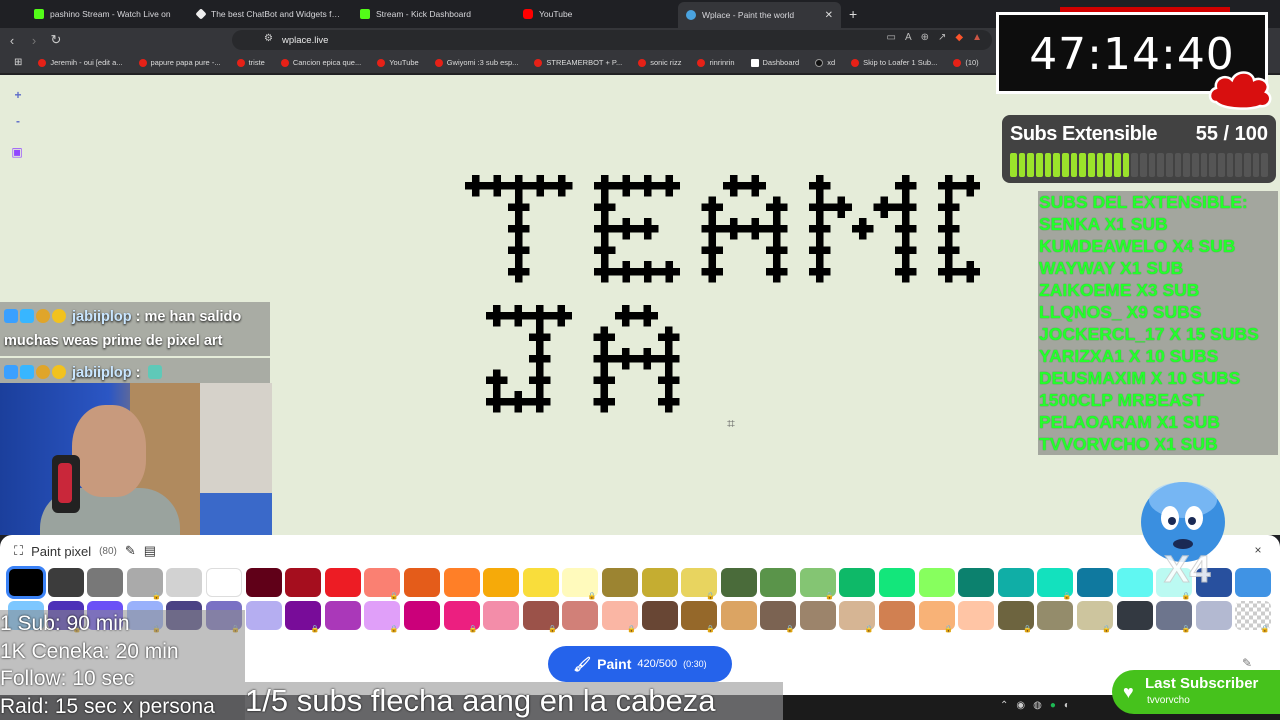 This screenshot has height=720, width=1280. What do you see at coordinates (17, 152) in the screenshot?
I see `twitch-icon: ▣` at bounding box center [17, 152].